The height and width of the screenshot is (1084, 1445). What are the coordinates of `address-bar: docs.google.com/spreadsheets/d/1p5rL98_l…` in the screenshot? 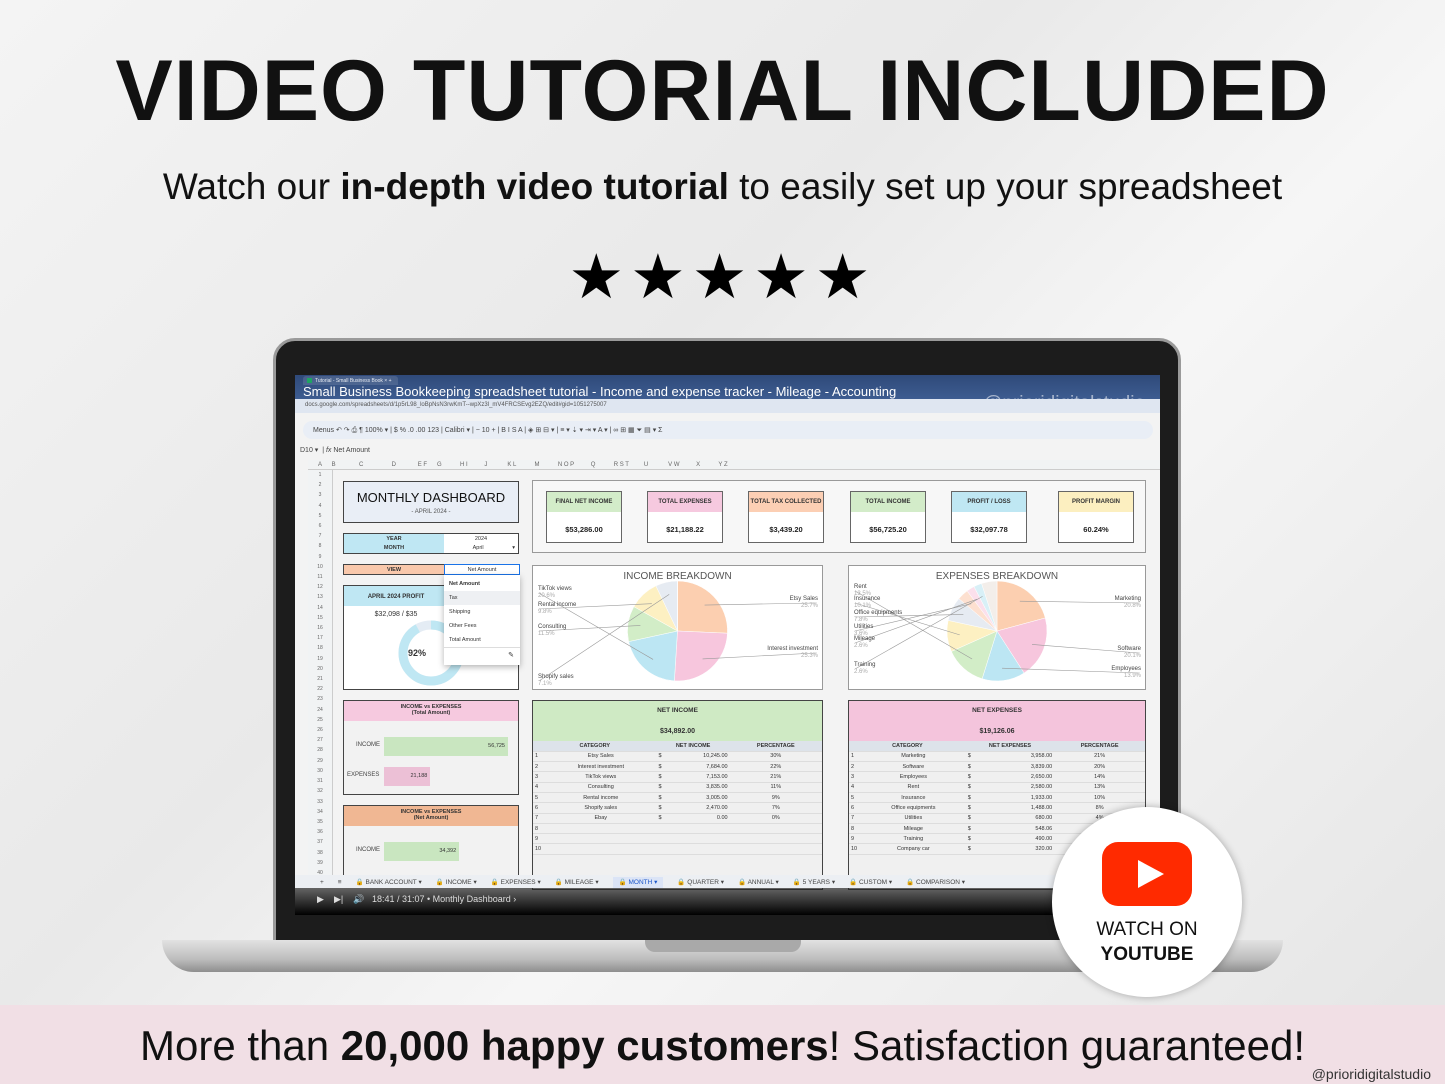 It's located at (727, 406).